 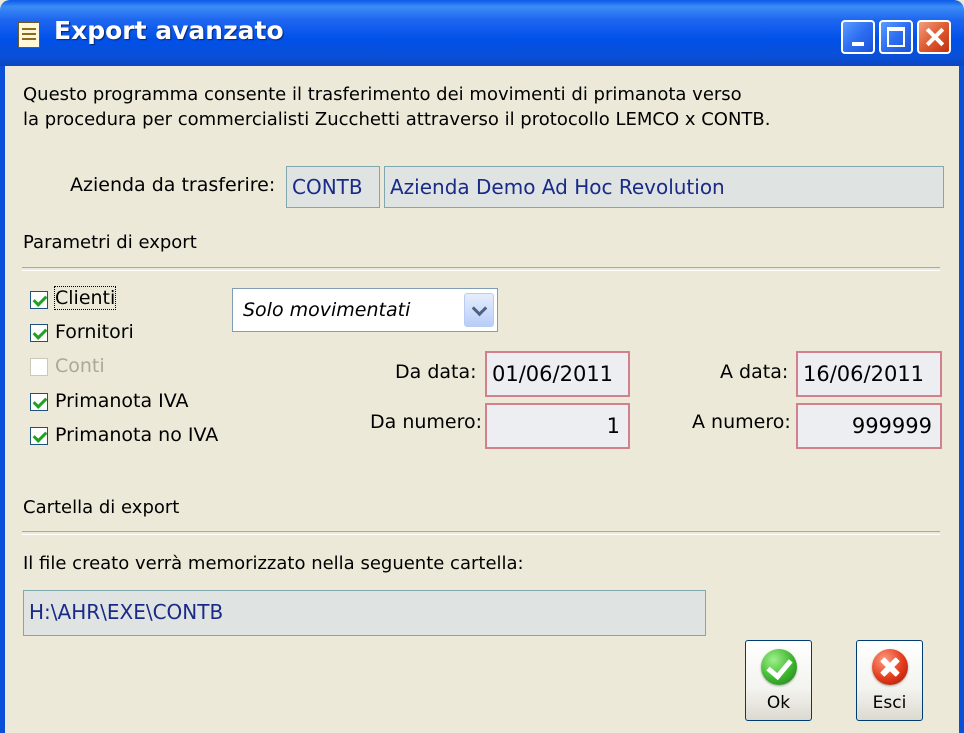 What do you see at coordinates (436, 372) in the screenshot?
I see `date-from-label: Da data:` at bounding box center [436, 372].